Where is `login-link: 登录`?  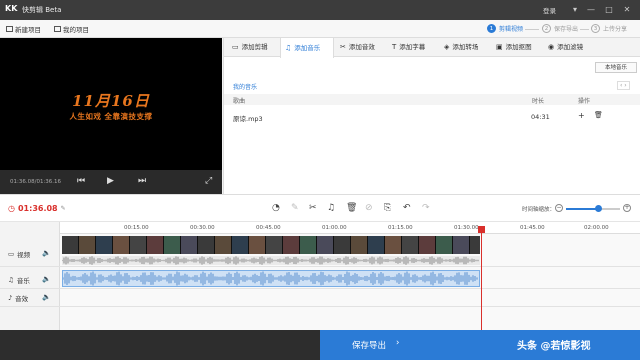 login-link: 登录 is located at coordinates (549, 10).